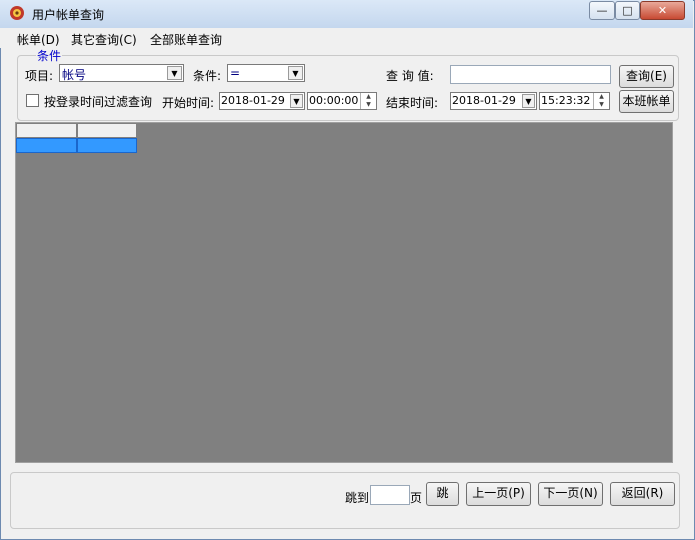  What do you see at coordinates (442, 494) in the screenshot?
I see `jump-button: 跳` at bounding box center [442, 494].